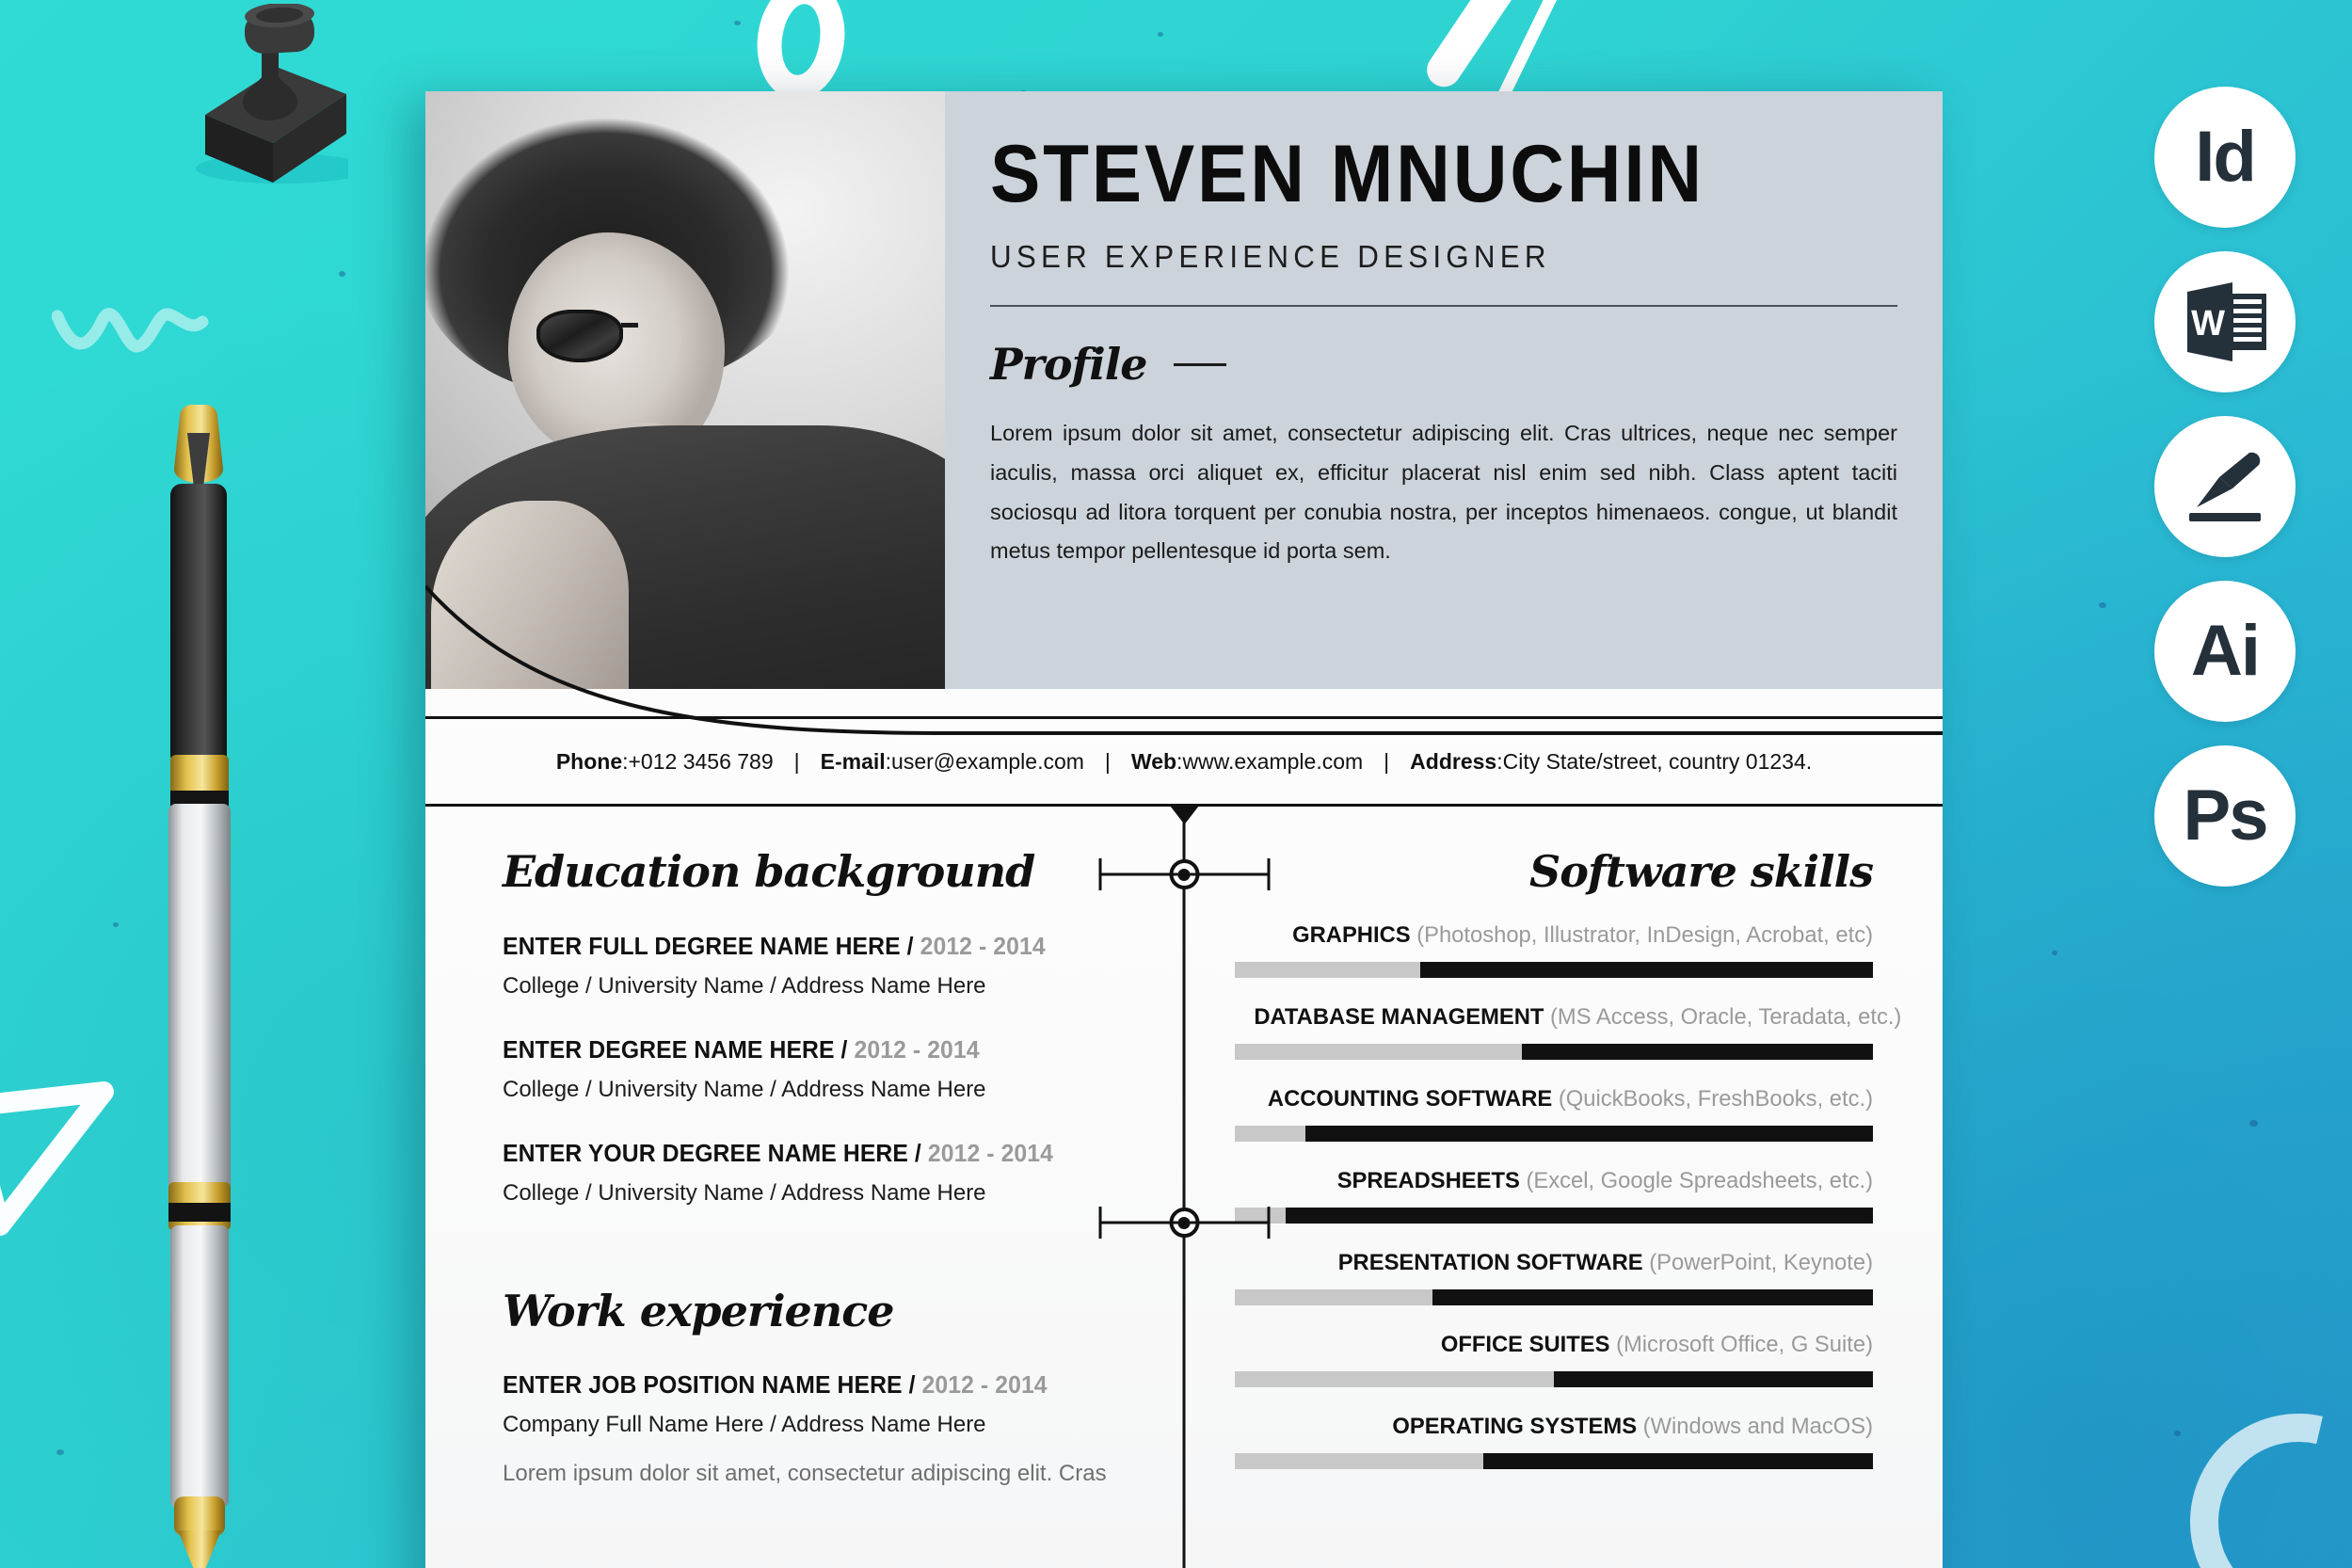  Describe the element at coordinates (1761, 1262) in the screenshot. I see `skill-detail: (PowerPoint, Keynote)` at that location.